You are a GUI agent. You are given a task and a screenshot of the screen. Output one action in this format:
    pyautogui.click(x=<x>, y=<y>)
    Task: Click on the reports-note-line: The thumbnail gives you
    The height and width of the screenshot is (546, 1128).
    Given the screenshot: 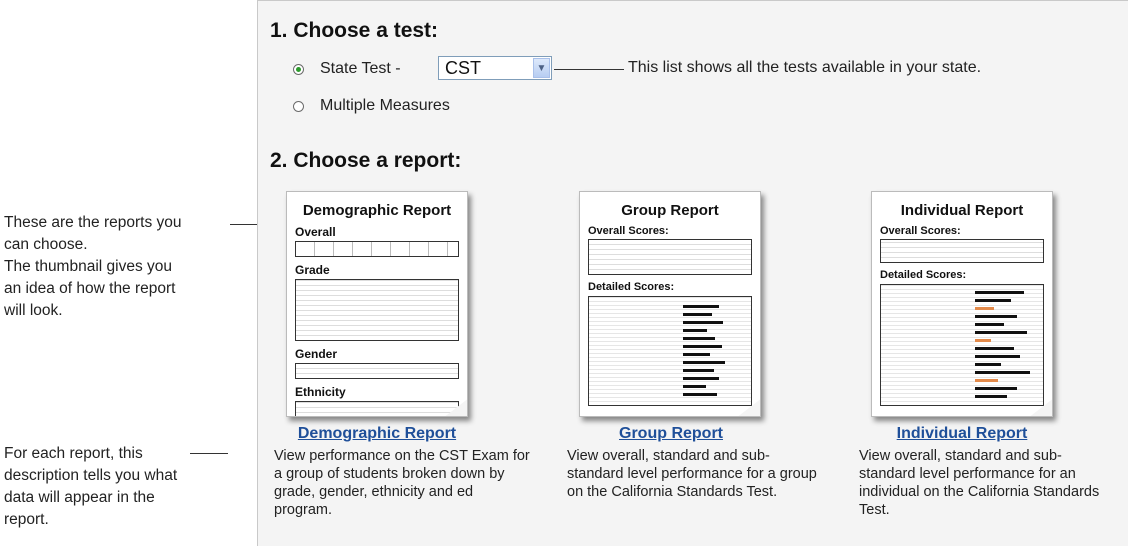 What is the action you would take?
    pyautogui.click(x=88, y=266)
    